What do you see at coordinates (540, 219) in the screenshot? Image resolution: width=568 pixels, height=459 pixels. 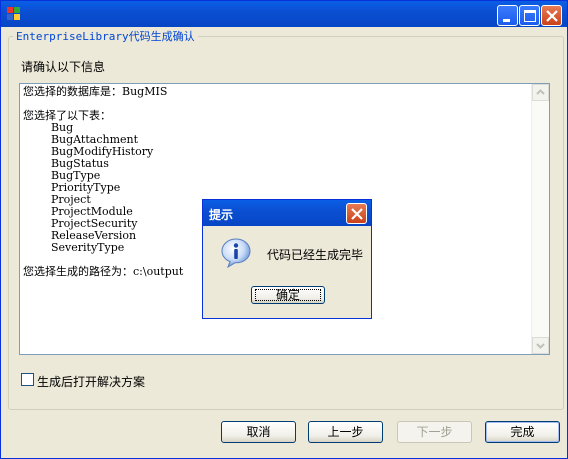 I see `vertical-scrollbar` at bounding box center [540, 219].